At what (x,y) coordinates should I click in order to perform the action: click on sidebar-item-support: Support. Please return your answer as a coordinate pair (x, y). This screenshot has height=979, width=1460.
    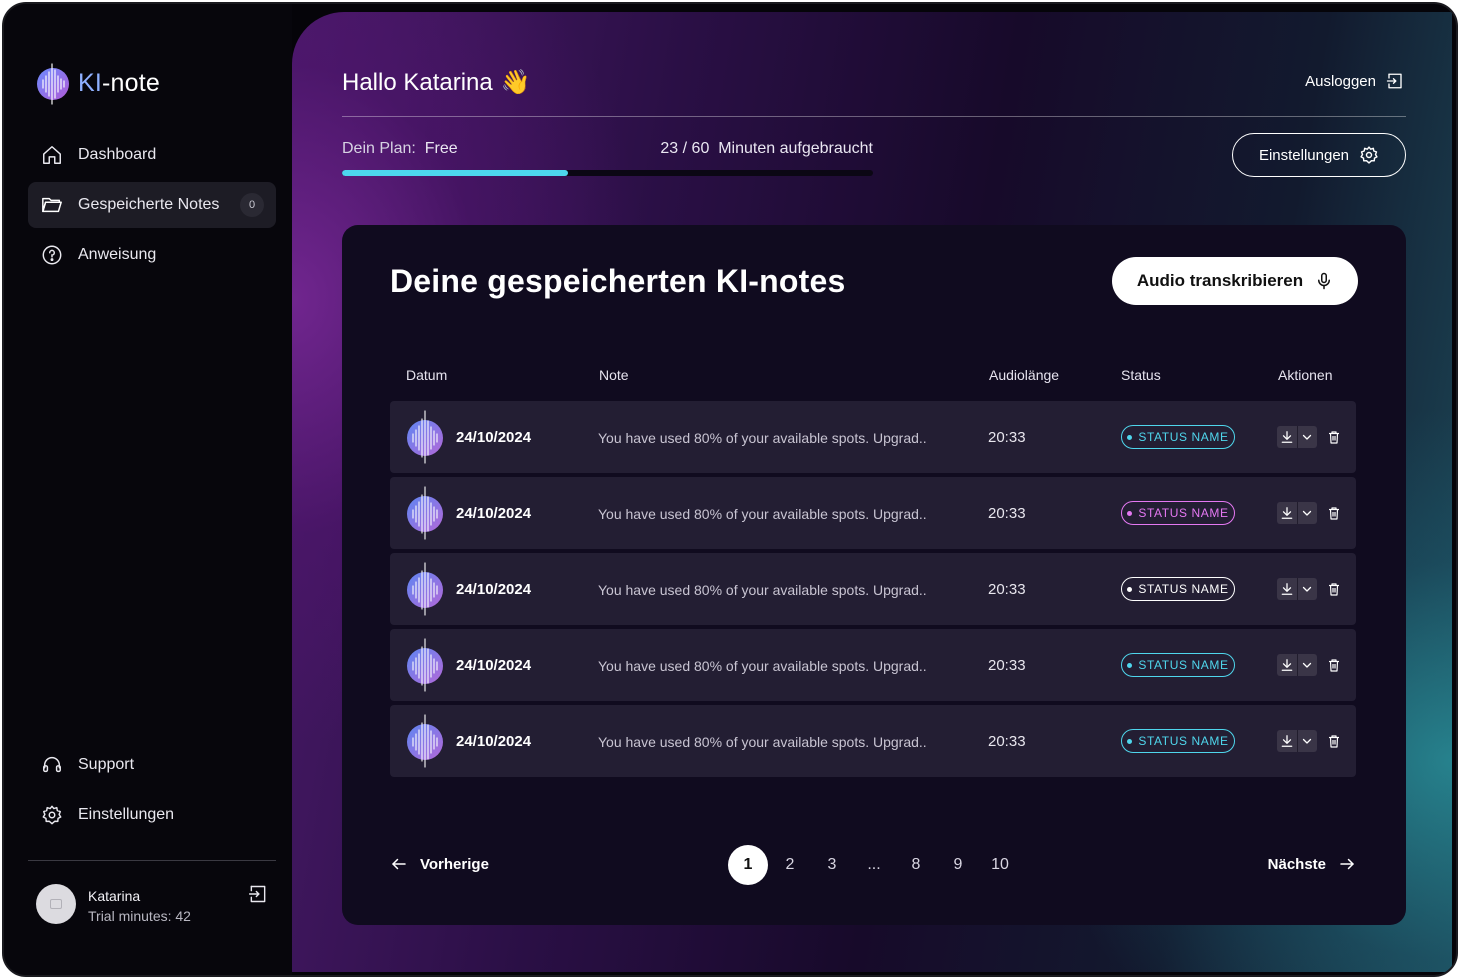
    Looking at the image, I should click on (152, 765).